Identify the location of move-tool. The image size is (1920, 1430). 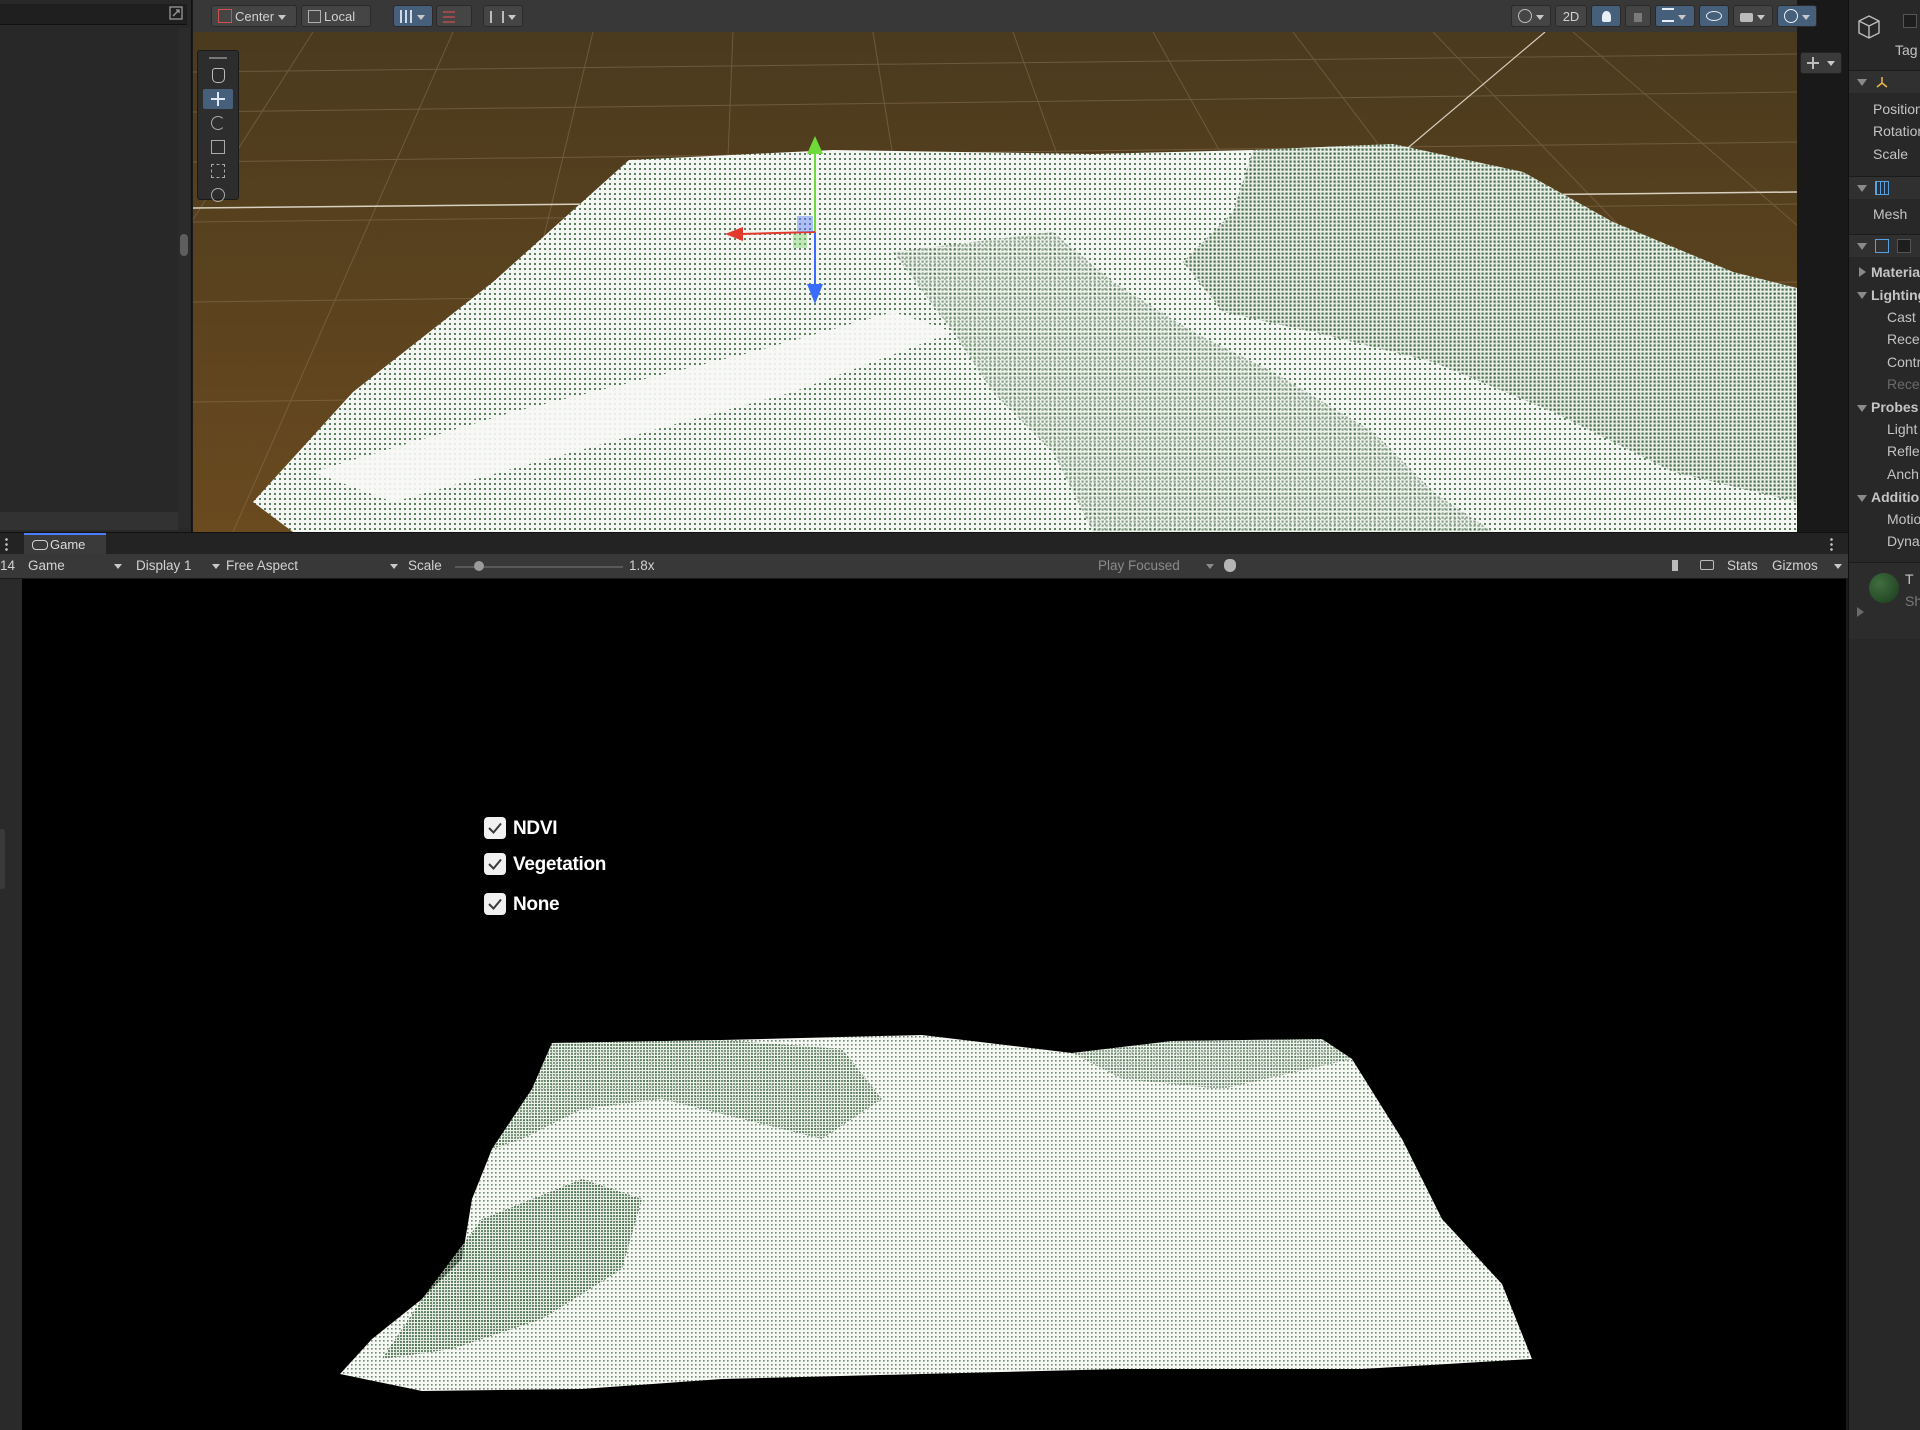
(218, 99).